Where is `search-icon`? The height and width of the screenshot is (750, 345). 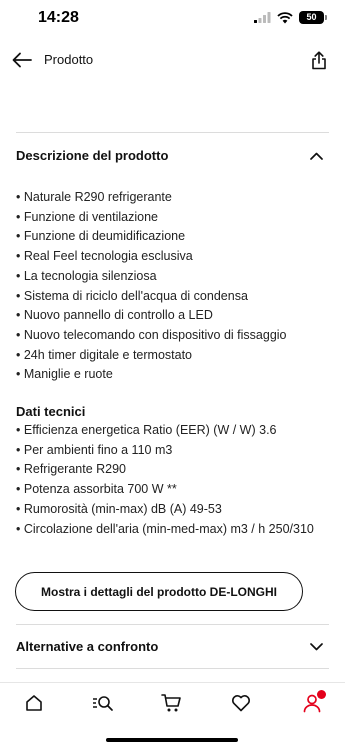
search-icon is located at coordinates (103, 703).